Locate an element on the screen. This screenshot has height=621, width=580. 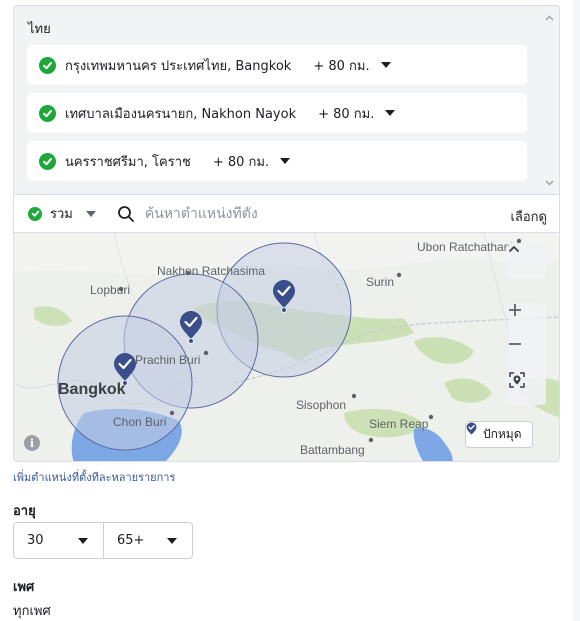
info-icon: i is located at coordinates (32, 443).